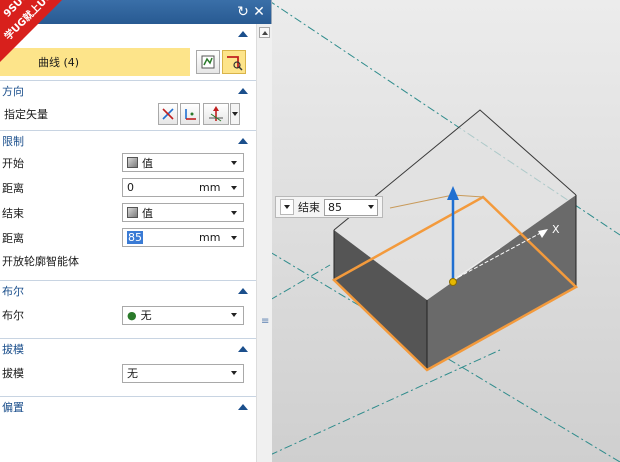 This screenshot has height=462, width=620. I want to click on arrow-origin-point, so click(453, 282).